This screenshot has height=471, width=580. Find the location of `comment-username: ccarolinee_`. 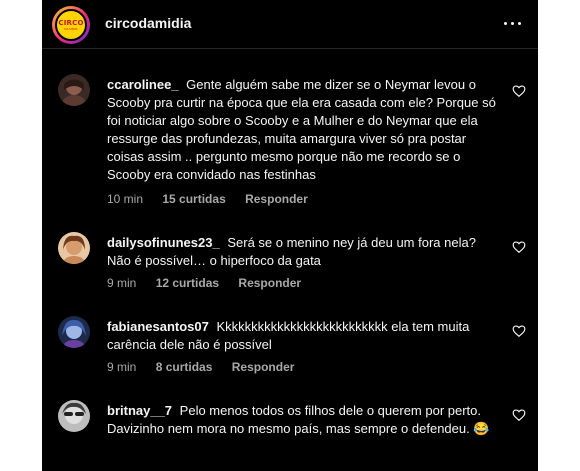

comment-username: ccarolinee_ is located at coordinates (143, 84).